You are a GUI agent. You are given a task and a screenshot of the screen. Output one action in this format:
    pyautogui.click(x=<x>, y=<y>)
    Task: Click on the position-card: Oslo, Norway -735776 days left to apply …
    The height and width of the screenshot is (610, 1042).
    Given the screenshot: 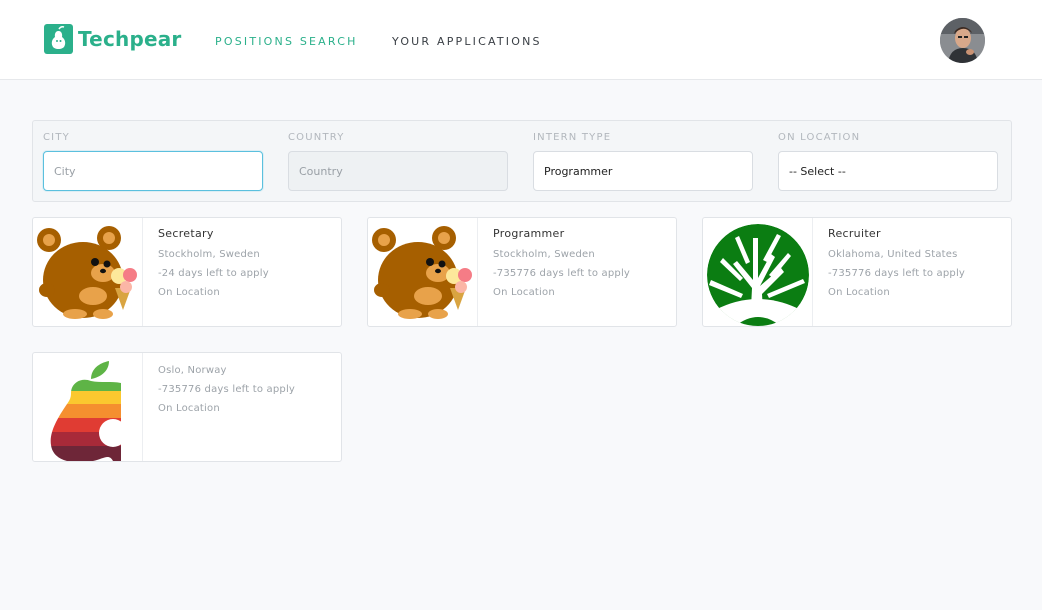 What is the action you would take?
    pyautogui.click(x=187, y=407)
    